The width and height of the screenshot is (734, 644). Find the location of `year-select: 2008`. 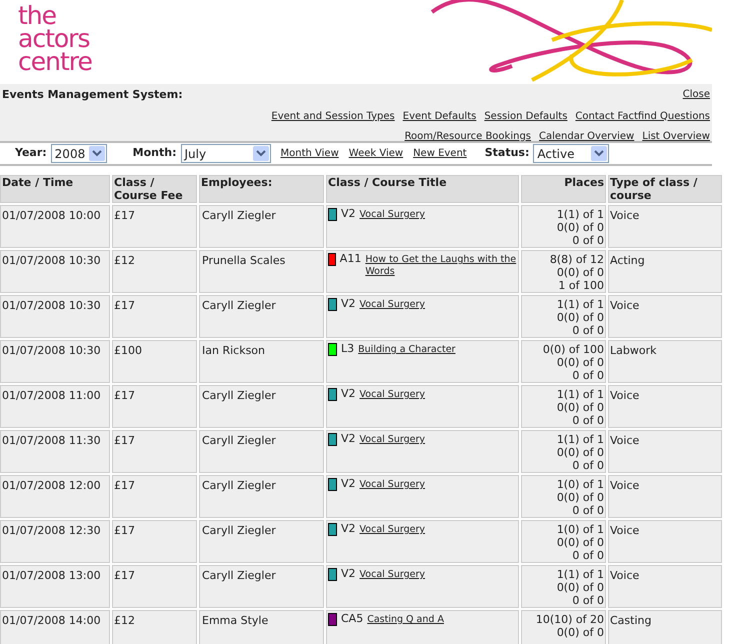

year-select: 2008 is located at coordinates (78, 153).